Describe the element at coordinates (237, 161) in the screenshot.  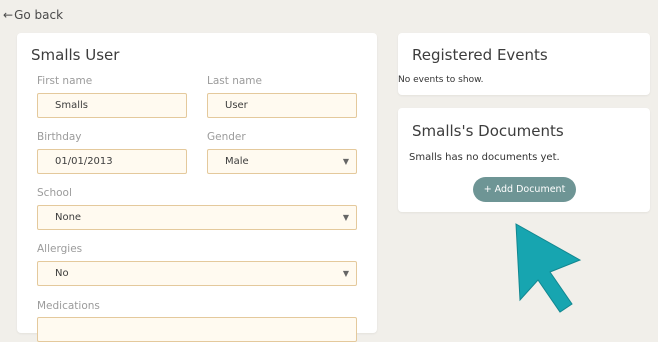
I see `gender-value: Male` at that location.